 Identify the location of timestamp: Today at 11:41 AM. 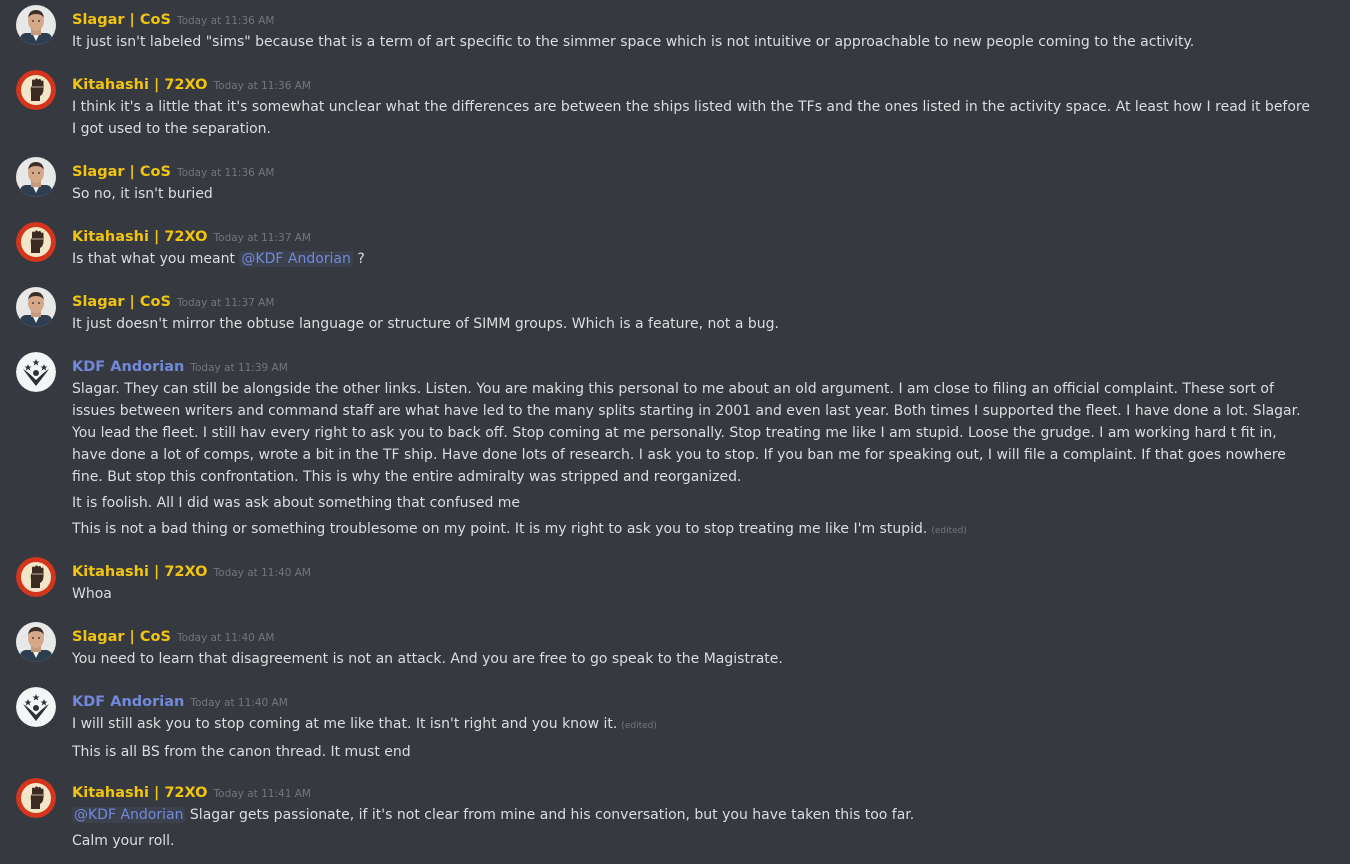
(262, 794).